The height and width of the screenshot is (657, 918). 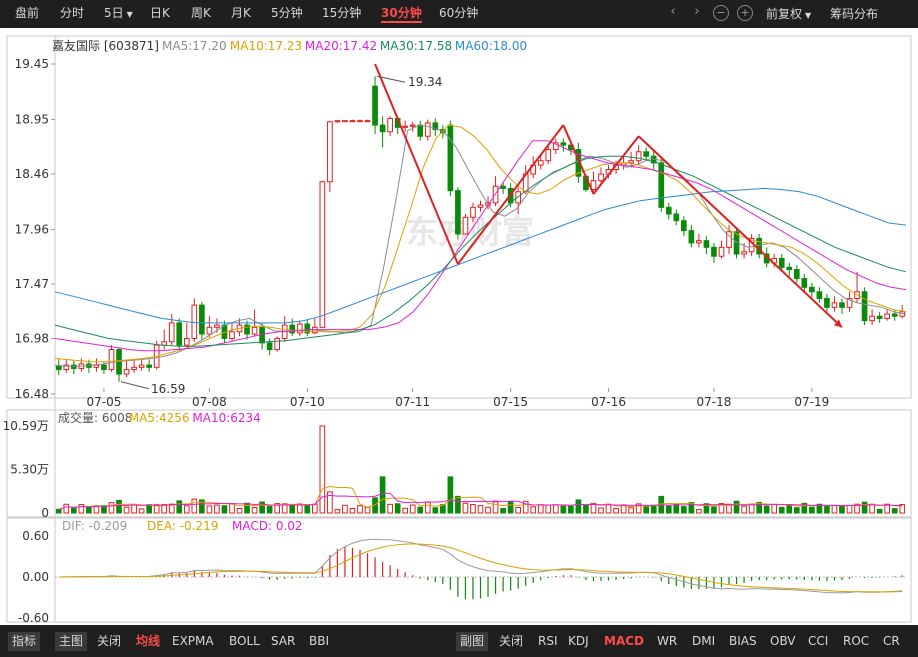 I want to click on period-tab-4: 周K, so click(x=201, y=14).